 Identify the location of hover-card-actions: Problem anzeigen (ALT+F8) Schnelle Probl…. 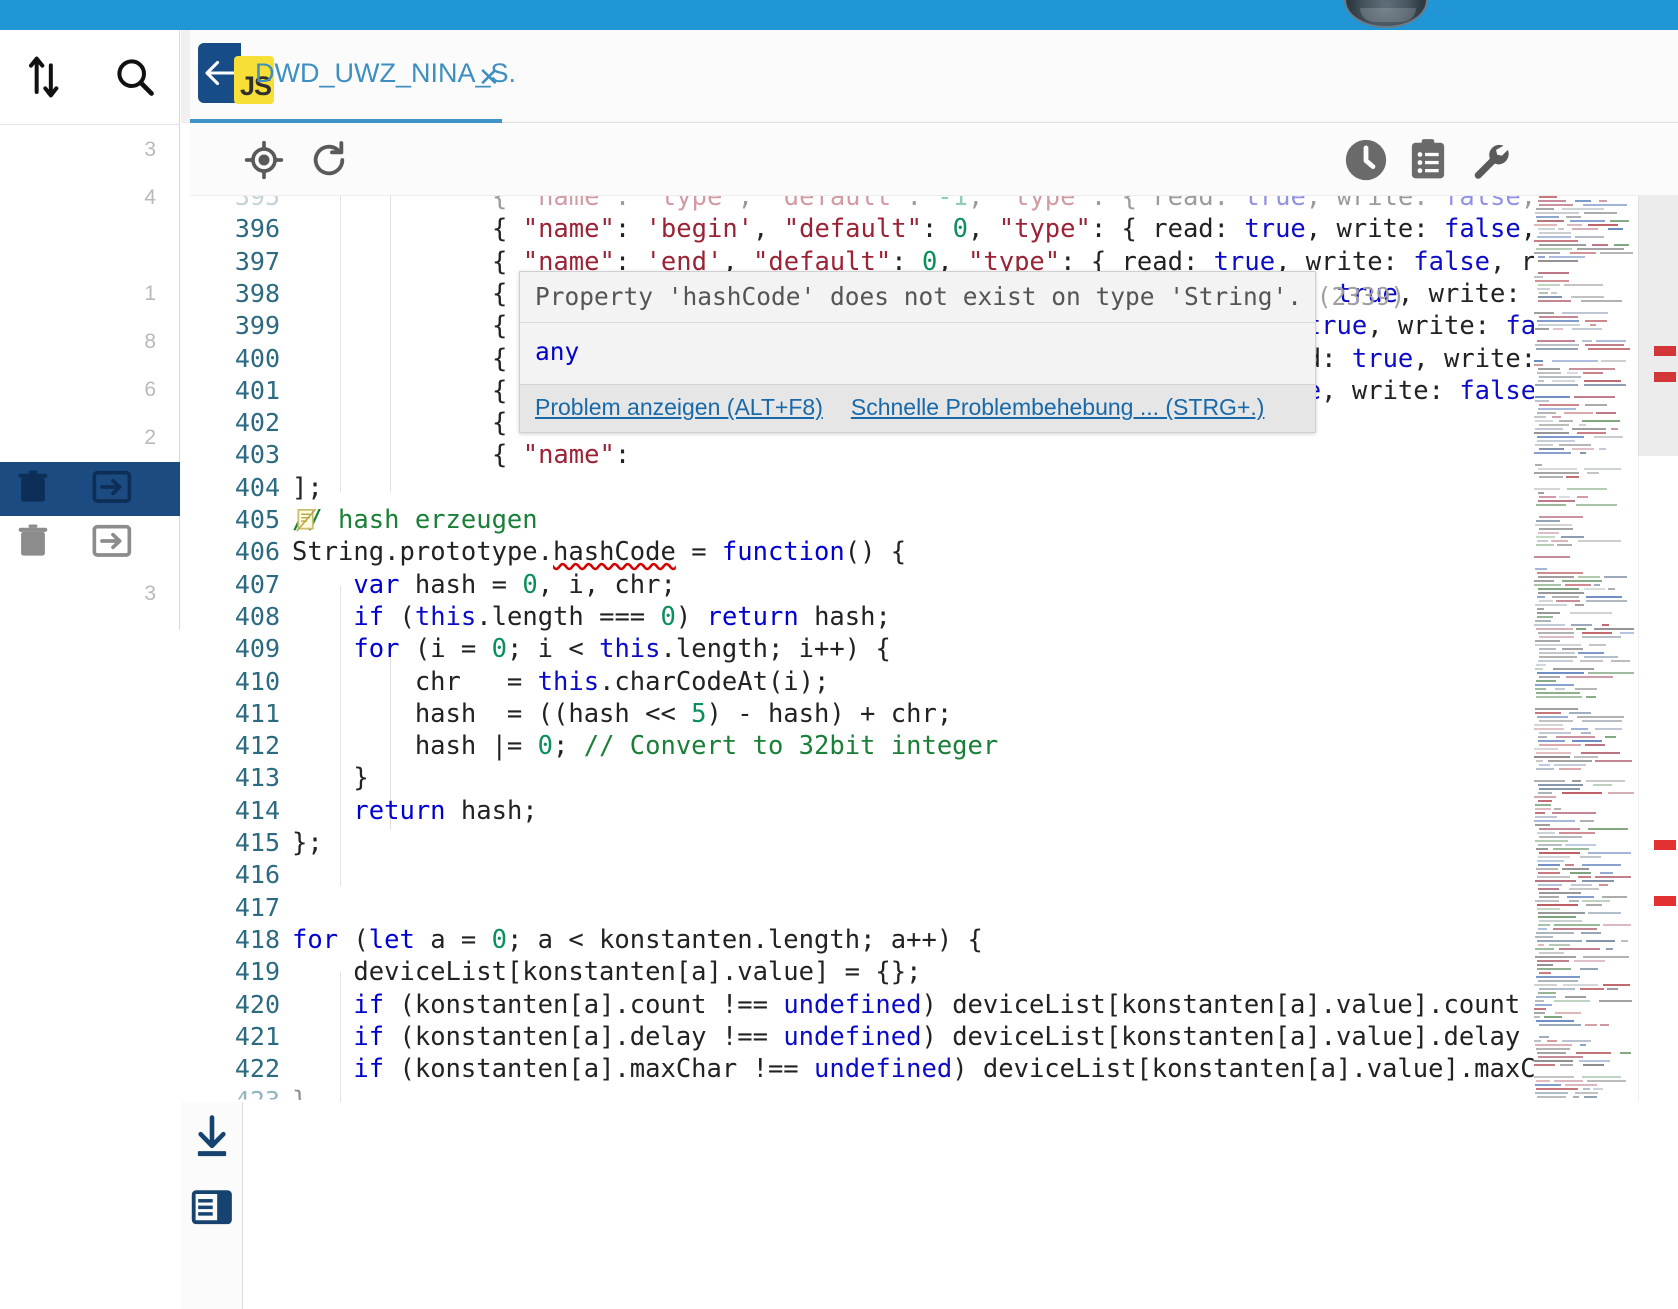
(917, 408).